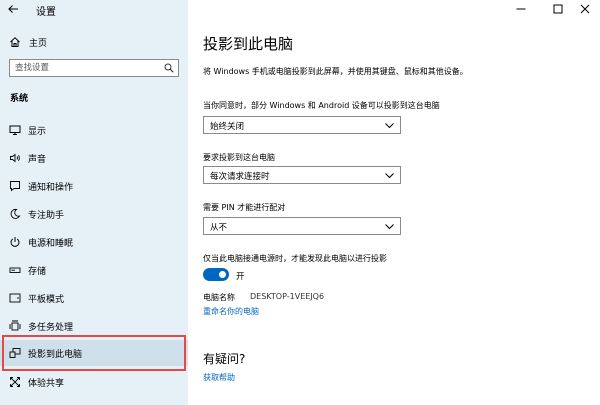  Describe the element at coordinates (46, 299) in the screenshot. I see `sidebar-item-label: 平板模式` at that location.